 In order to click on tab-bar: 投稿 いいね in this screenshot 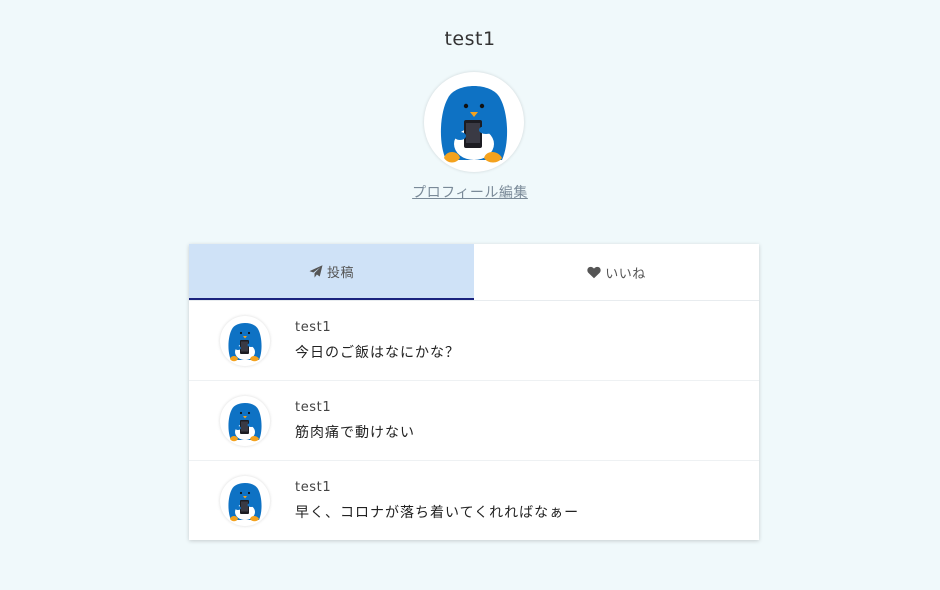, I will do `click(474, 272)`.